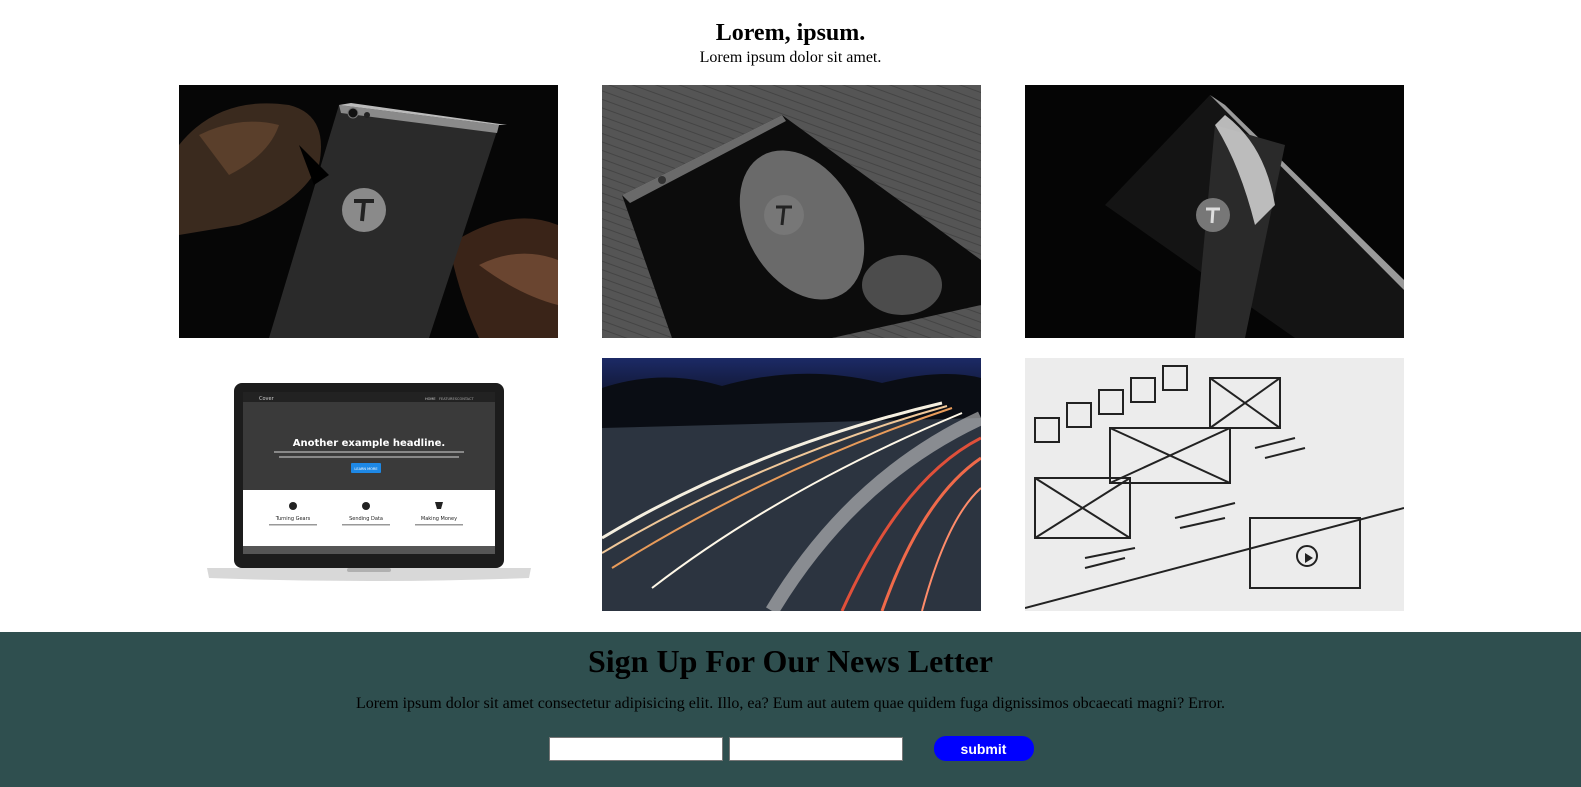 The height and width of the screenshot is (787, 1581). What do you see at coordinates (448, 399) in the screenshot?
I see `svg-text: FEATURES` at bounding box center [448, 399].